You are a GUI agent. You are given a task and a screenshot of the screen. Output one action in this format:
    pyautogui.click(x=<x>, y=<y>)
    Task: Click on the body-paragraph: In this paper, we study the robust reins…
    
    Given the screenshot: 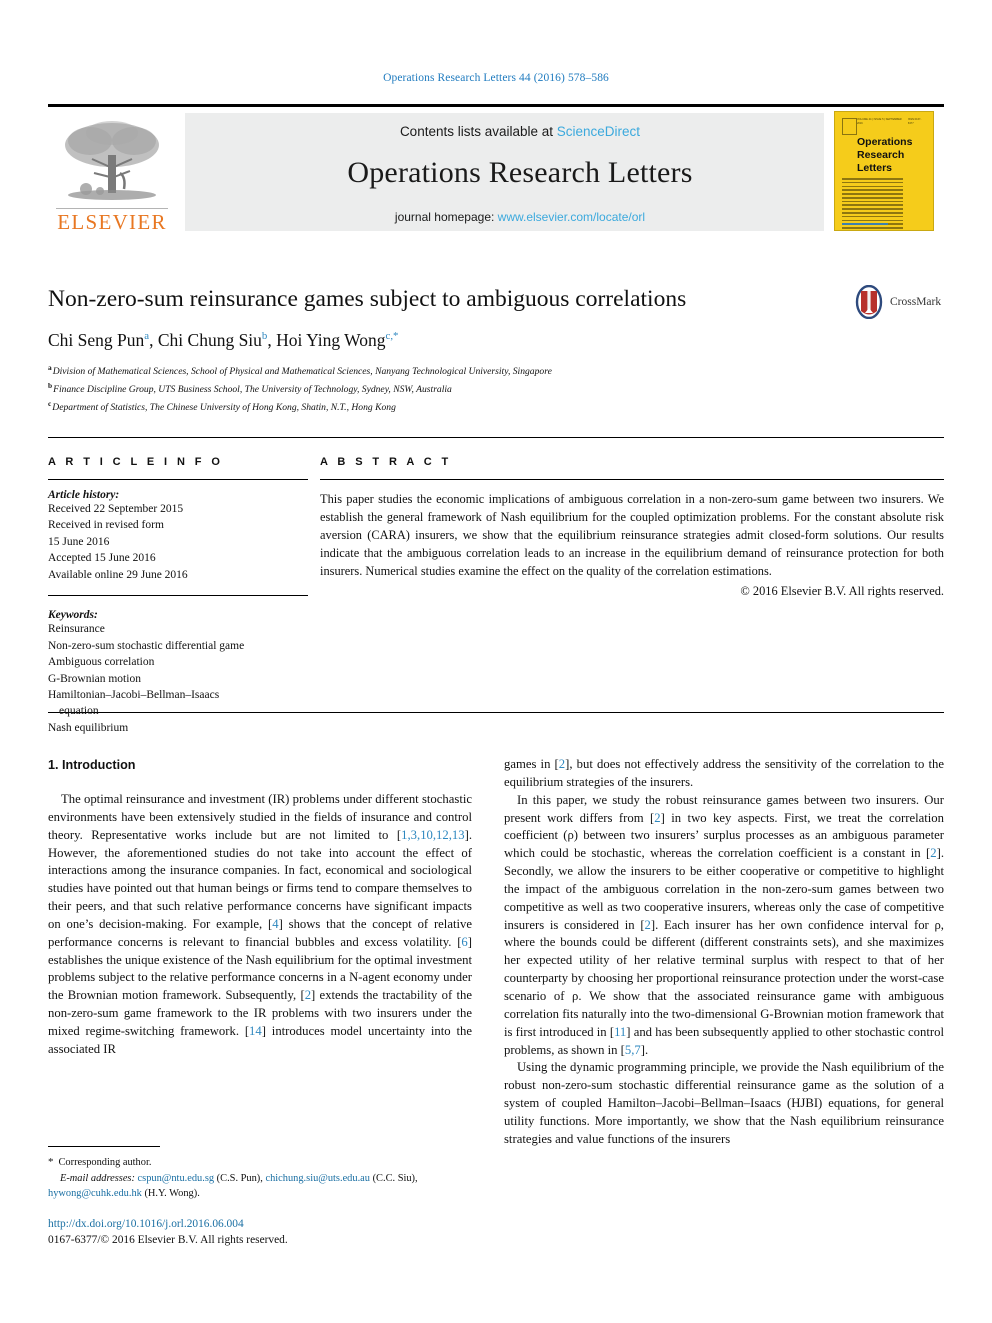 What is the action you would take?
    pyautogui.click(x=724, y=924)
    